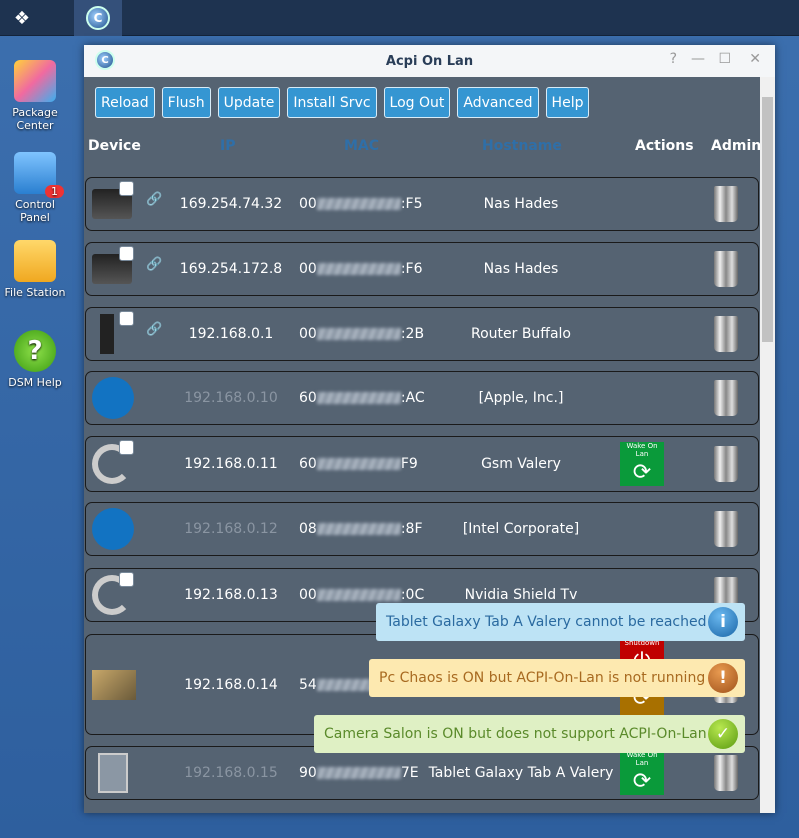  I want to click on notification-badge: 1, so click(54, 191).